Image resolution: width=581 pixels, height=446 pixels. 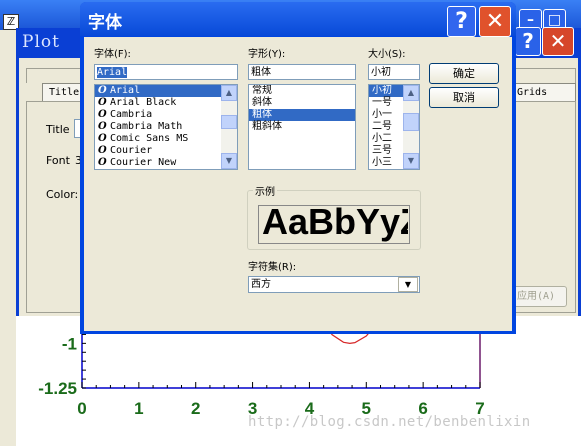 I want to click on font-size-label: 大小(S):, so click(x=387, y=54).